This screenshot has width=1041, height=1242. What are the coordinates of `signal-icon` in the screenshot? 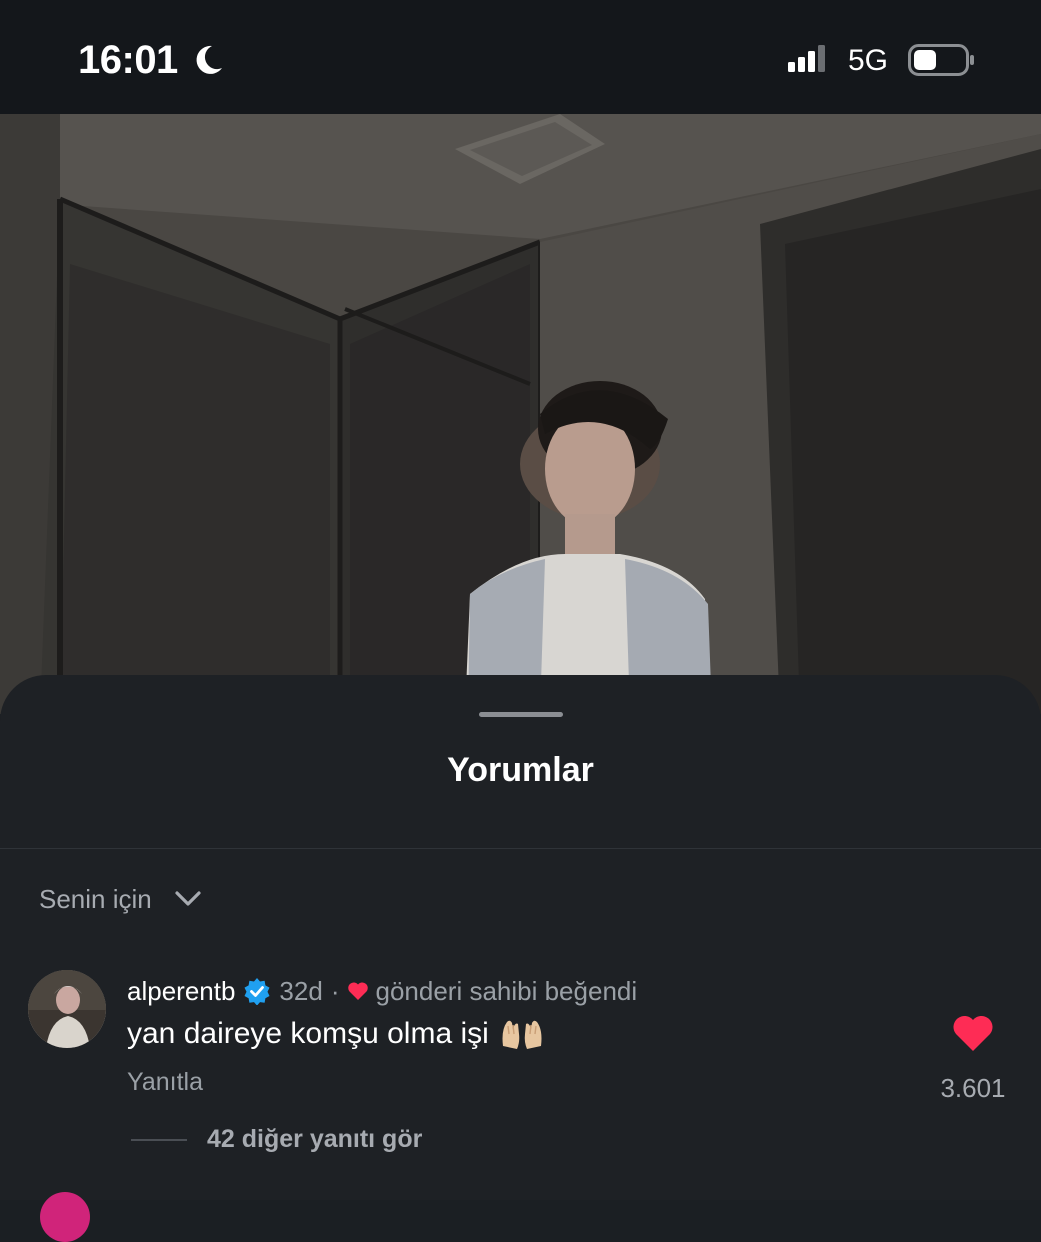 It's located at (806, 58).